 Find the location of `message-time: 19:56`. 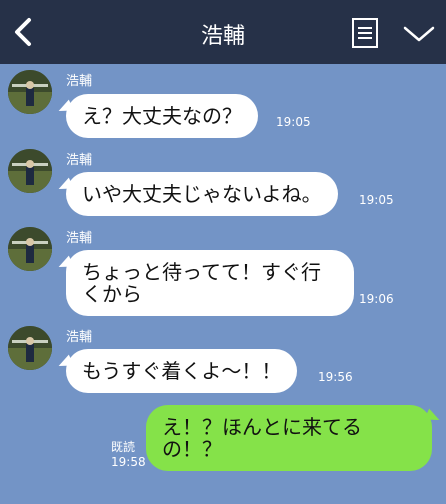

message-time: 19:56 is located at coordinates (335, 377).